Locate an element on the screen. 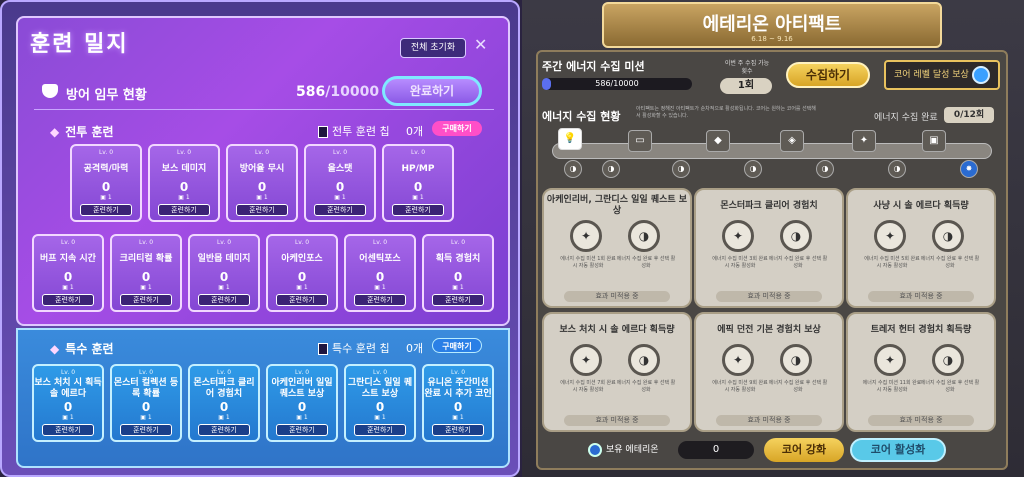  special-header: ◆ 특수 훈련 is located at coordinates (82, 349).